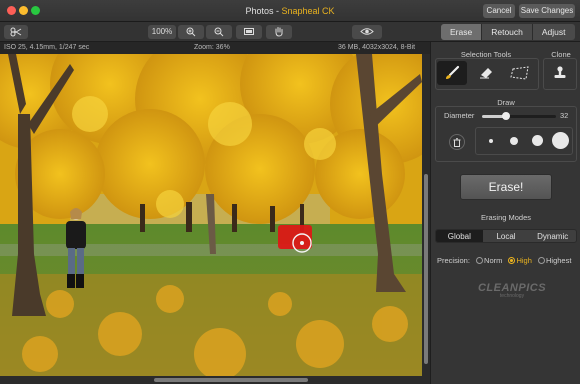  What do you see at coordinates (162, 32) in the screenshot?
I see `zoom-percent-button: 100%` at bounding box center [162, 32].